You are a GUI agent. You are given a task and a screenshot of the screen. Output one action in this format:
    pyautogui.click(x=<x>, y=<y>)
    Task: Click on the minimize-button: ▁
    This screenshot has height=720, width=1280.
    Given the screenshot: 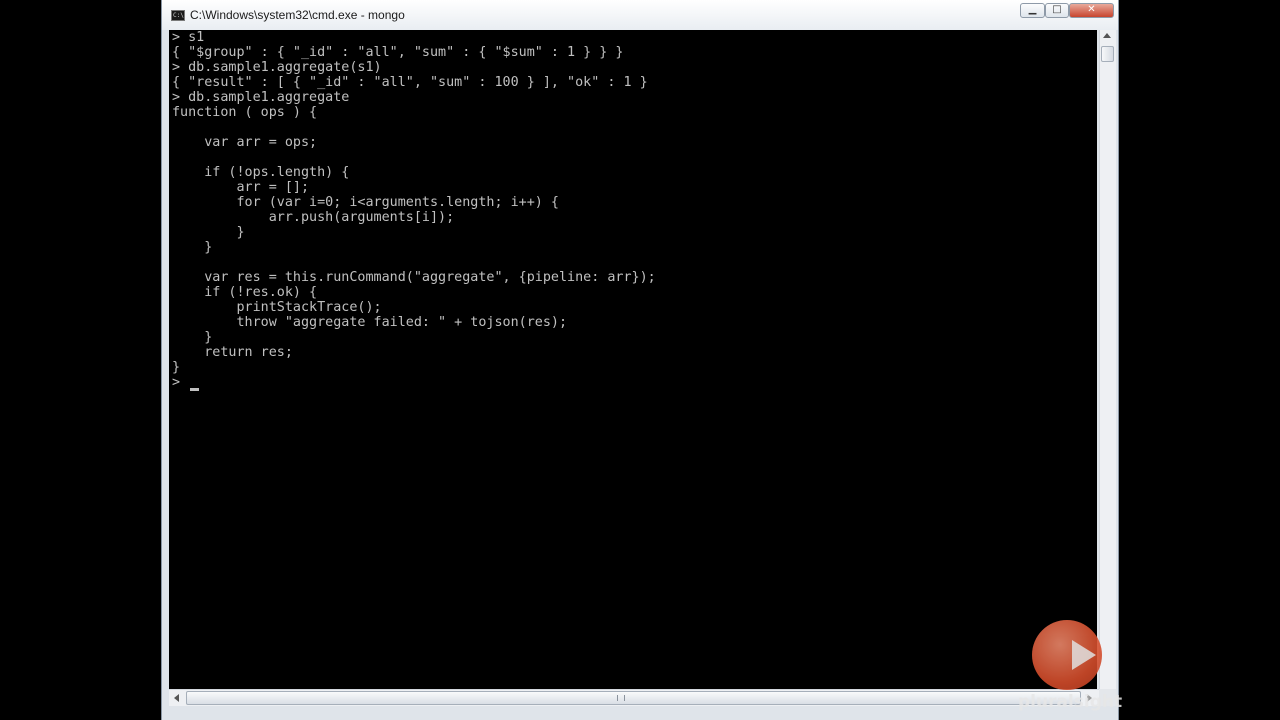 What is the action you would take?
    pyautogui.click(x=1032, y=10)
    